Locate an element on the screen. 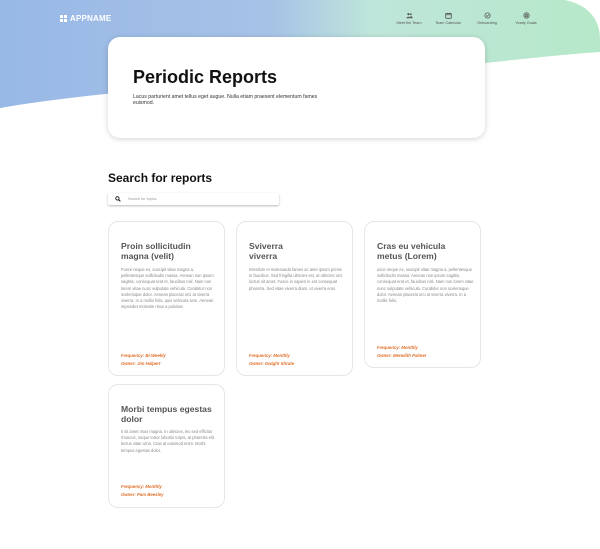  search-box is located at coordinates (193, 199).